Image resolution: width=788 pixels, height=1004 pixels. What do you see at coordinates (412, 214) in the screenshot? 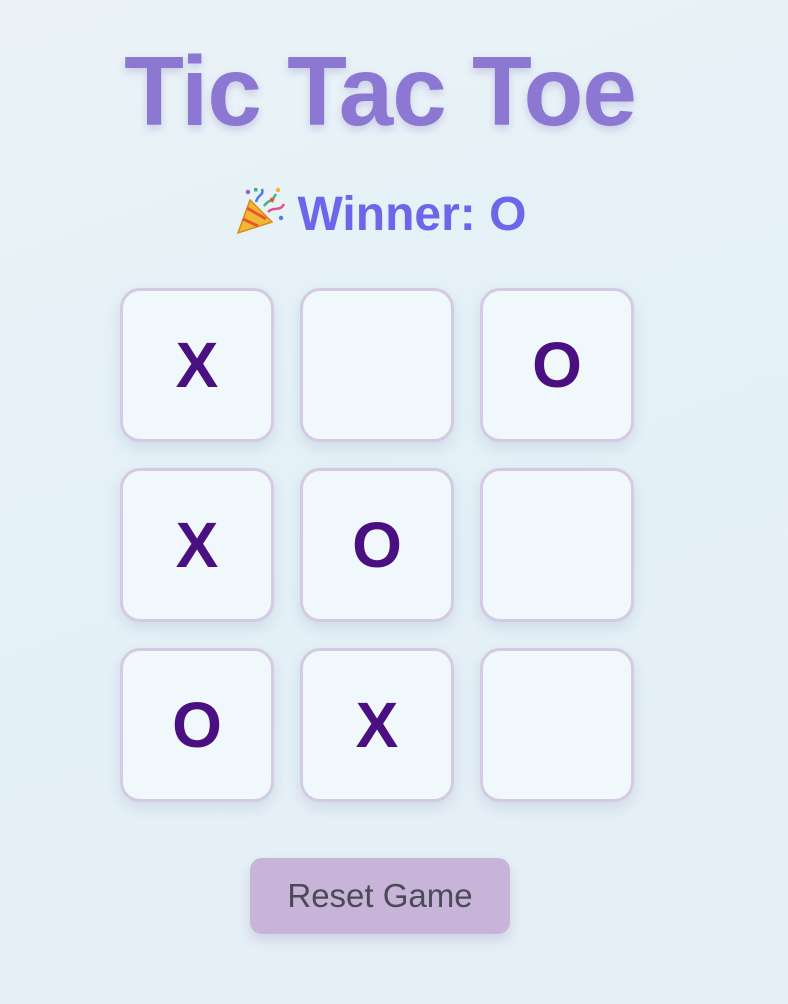
I see `status-text: Winner: O` at bounding box center [412, 214].